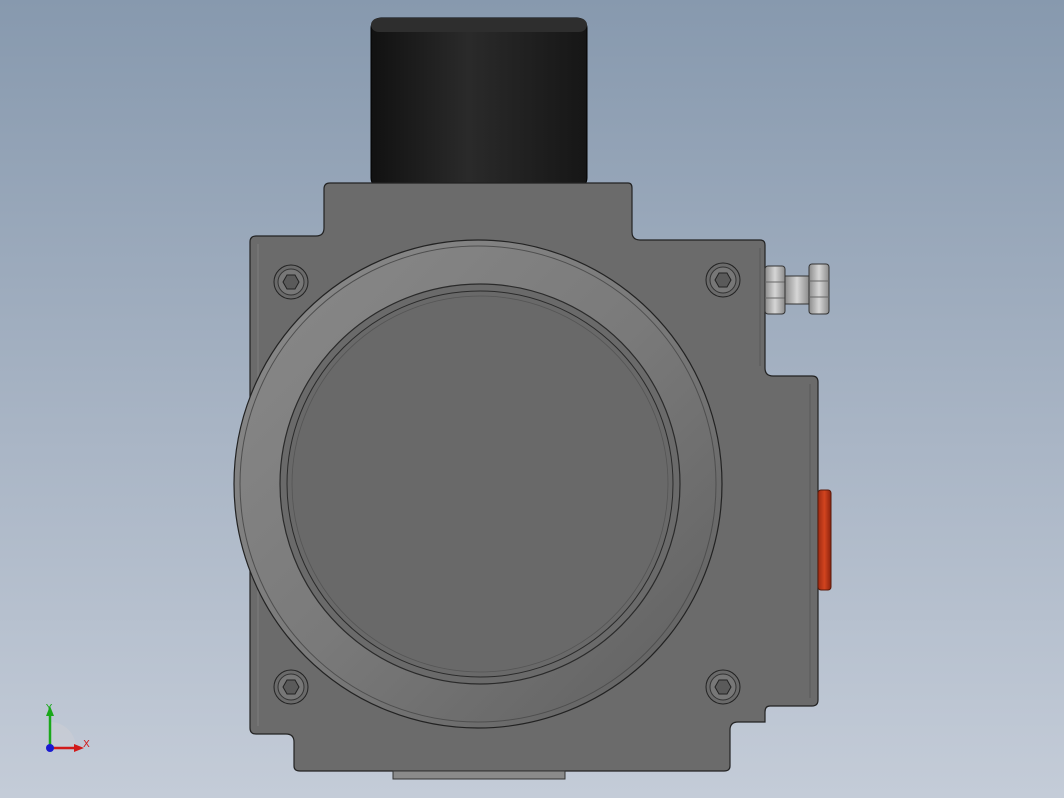 This screenshot has width=1064, height=798. Describe the element at coordinates (86, 744) in the screenshot. I see `x-axis-label: X` at that location.